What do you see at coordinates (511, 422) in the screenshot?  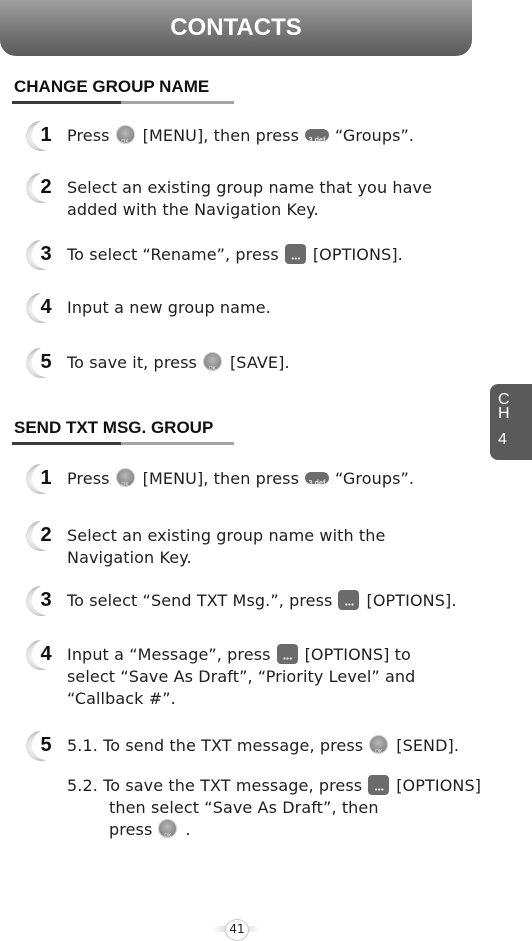 I see `chapter-tab: C H 4` at bounding box center [511, 422].